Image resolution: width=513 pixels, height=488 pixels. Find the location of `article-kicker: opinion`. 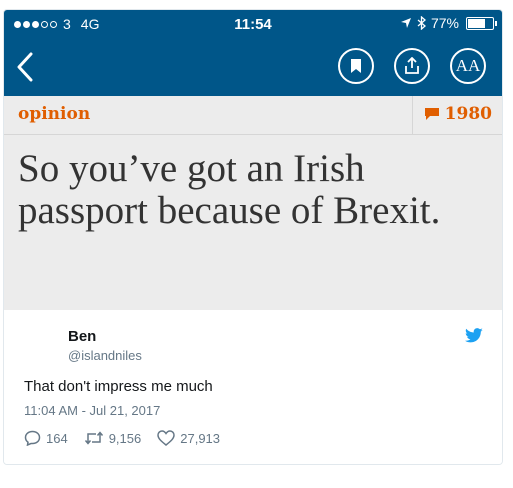

article-kicker: opinion is located at coordinates (54, 114).